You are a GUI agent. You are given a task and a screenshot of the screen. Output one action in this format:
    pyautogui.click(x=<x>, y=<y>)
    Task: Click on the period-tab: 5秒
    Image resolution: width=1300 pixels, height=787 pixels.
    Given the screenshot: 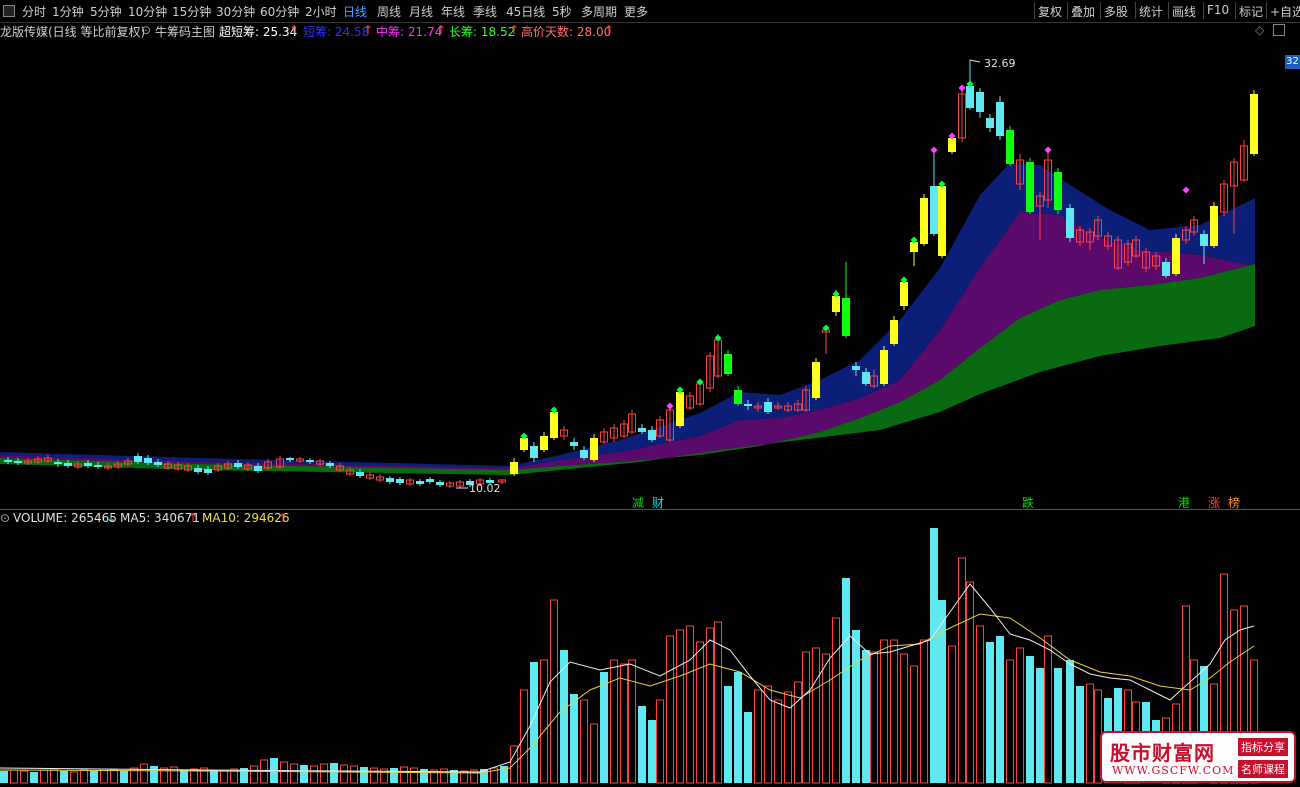 What is the action you would take?
    pyautogui.click(x=562, y=11)
    